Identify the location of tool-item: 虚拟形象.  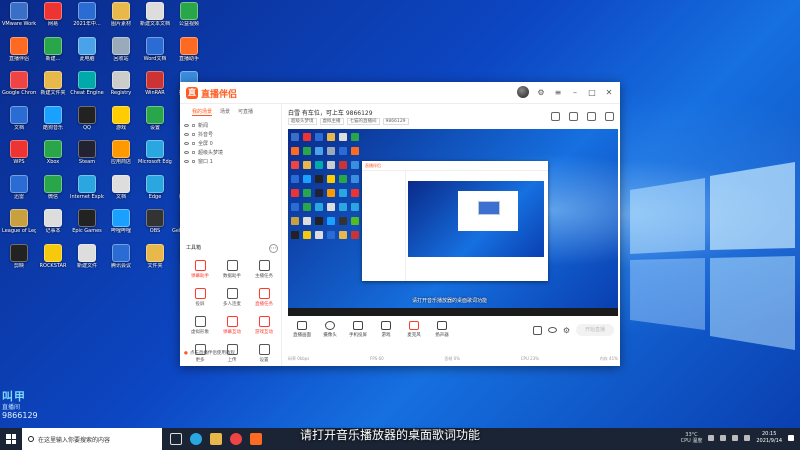
(200, 328).